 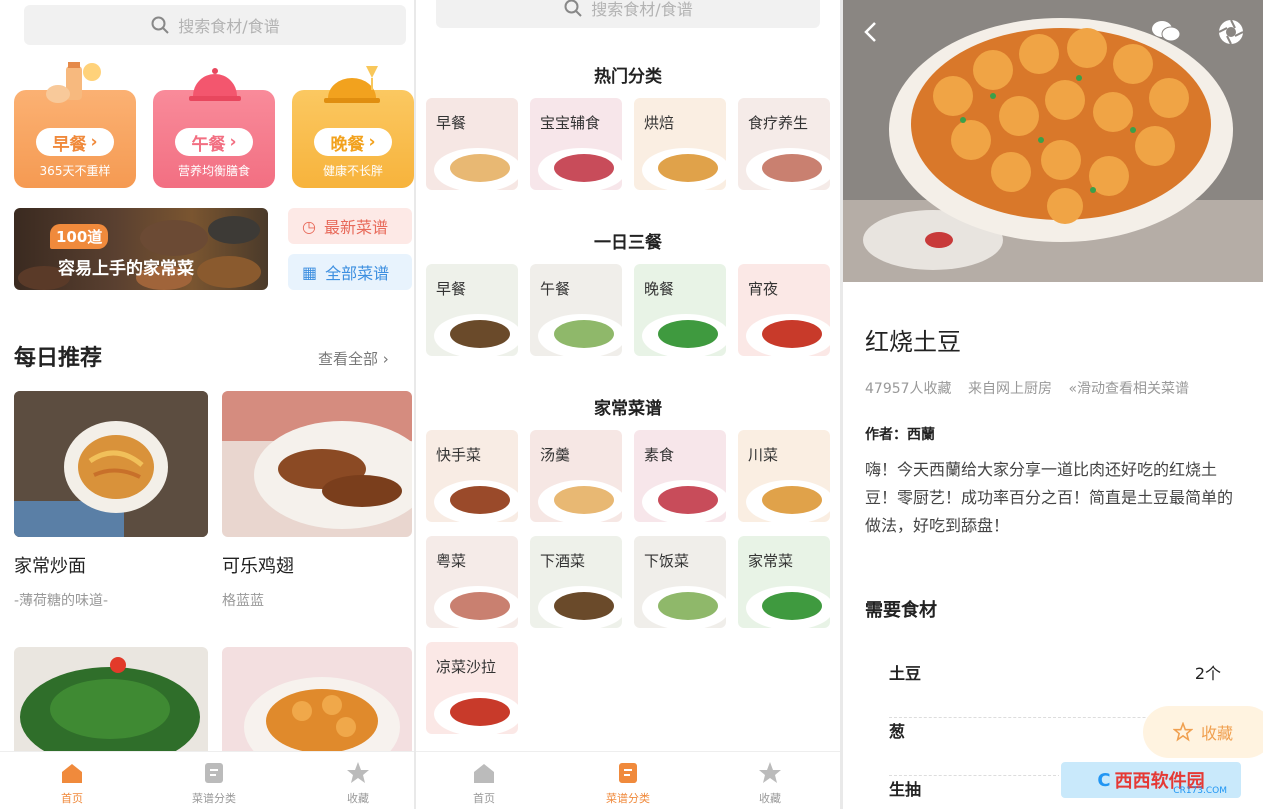 I want to click on dinner-card: 晚餐 › 健康不长胖, so click(x=353, y=124).